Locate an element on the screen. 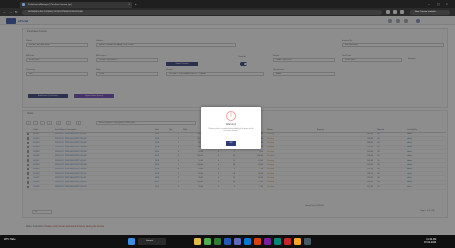 This screenshot has width=455, height=248. system-clock: 11:42 AM 07-02-2024 is located at coordinates (430, 241).